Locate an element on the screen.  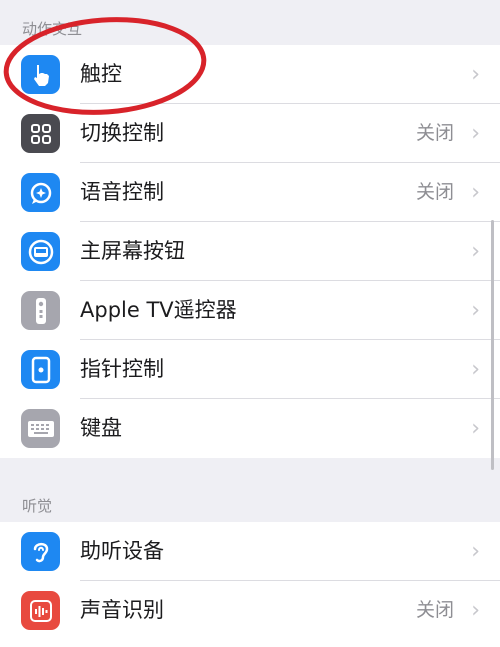
scrollbar is located at coordinates (492, 345).